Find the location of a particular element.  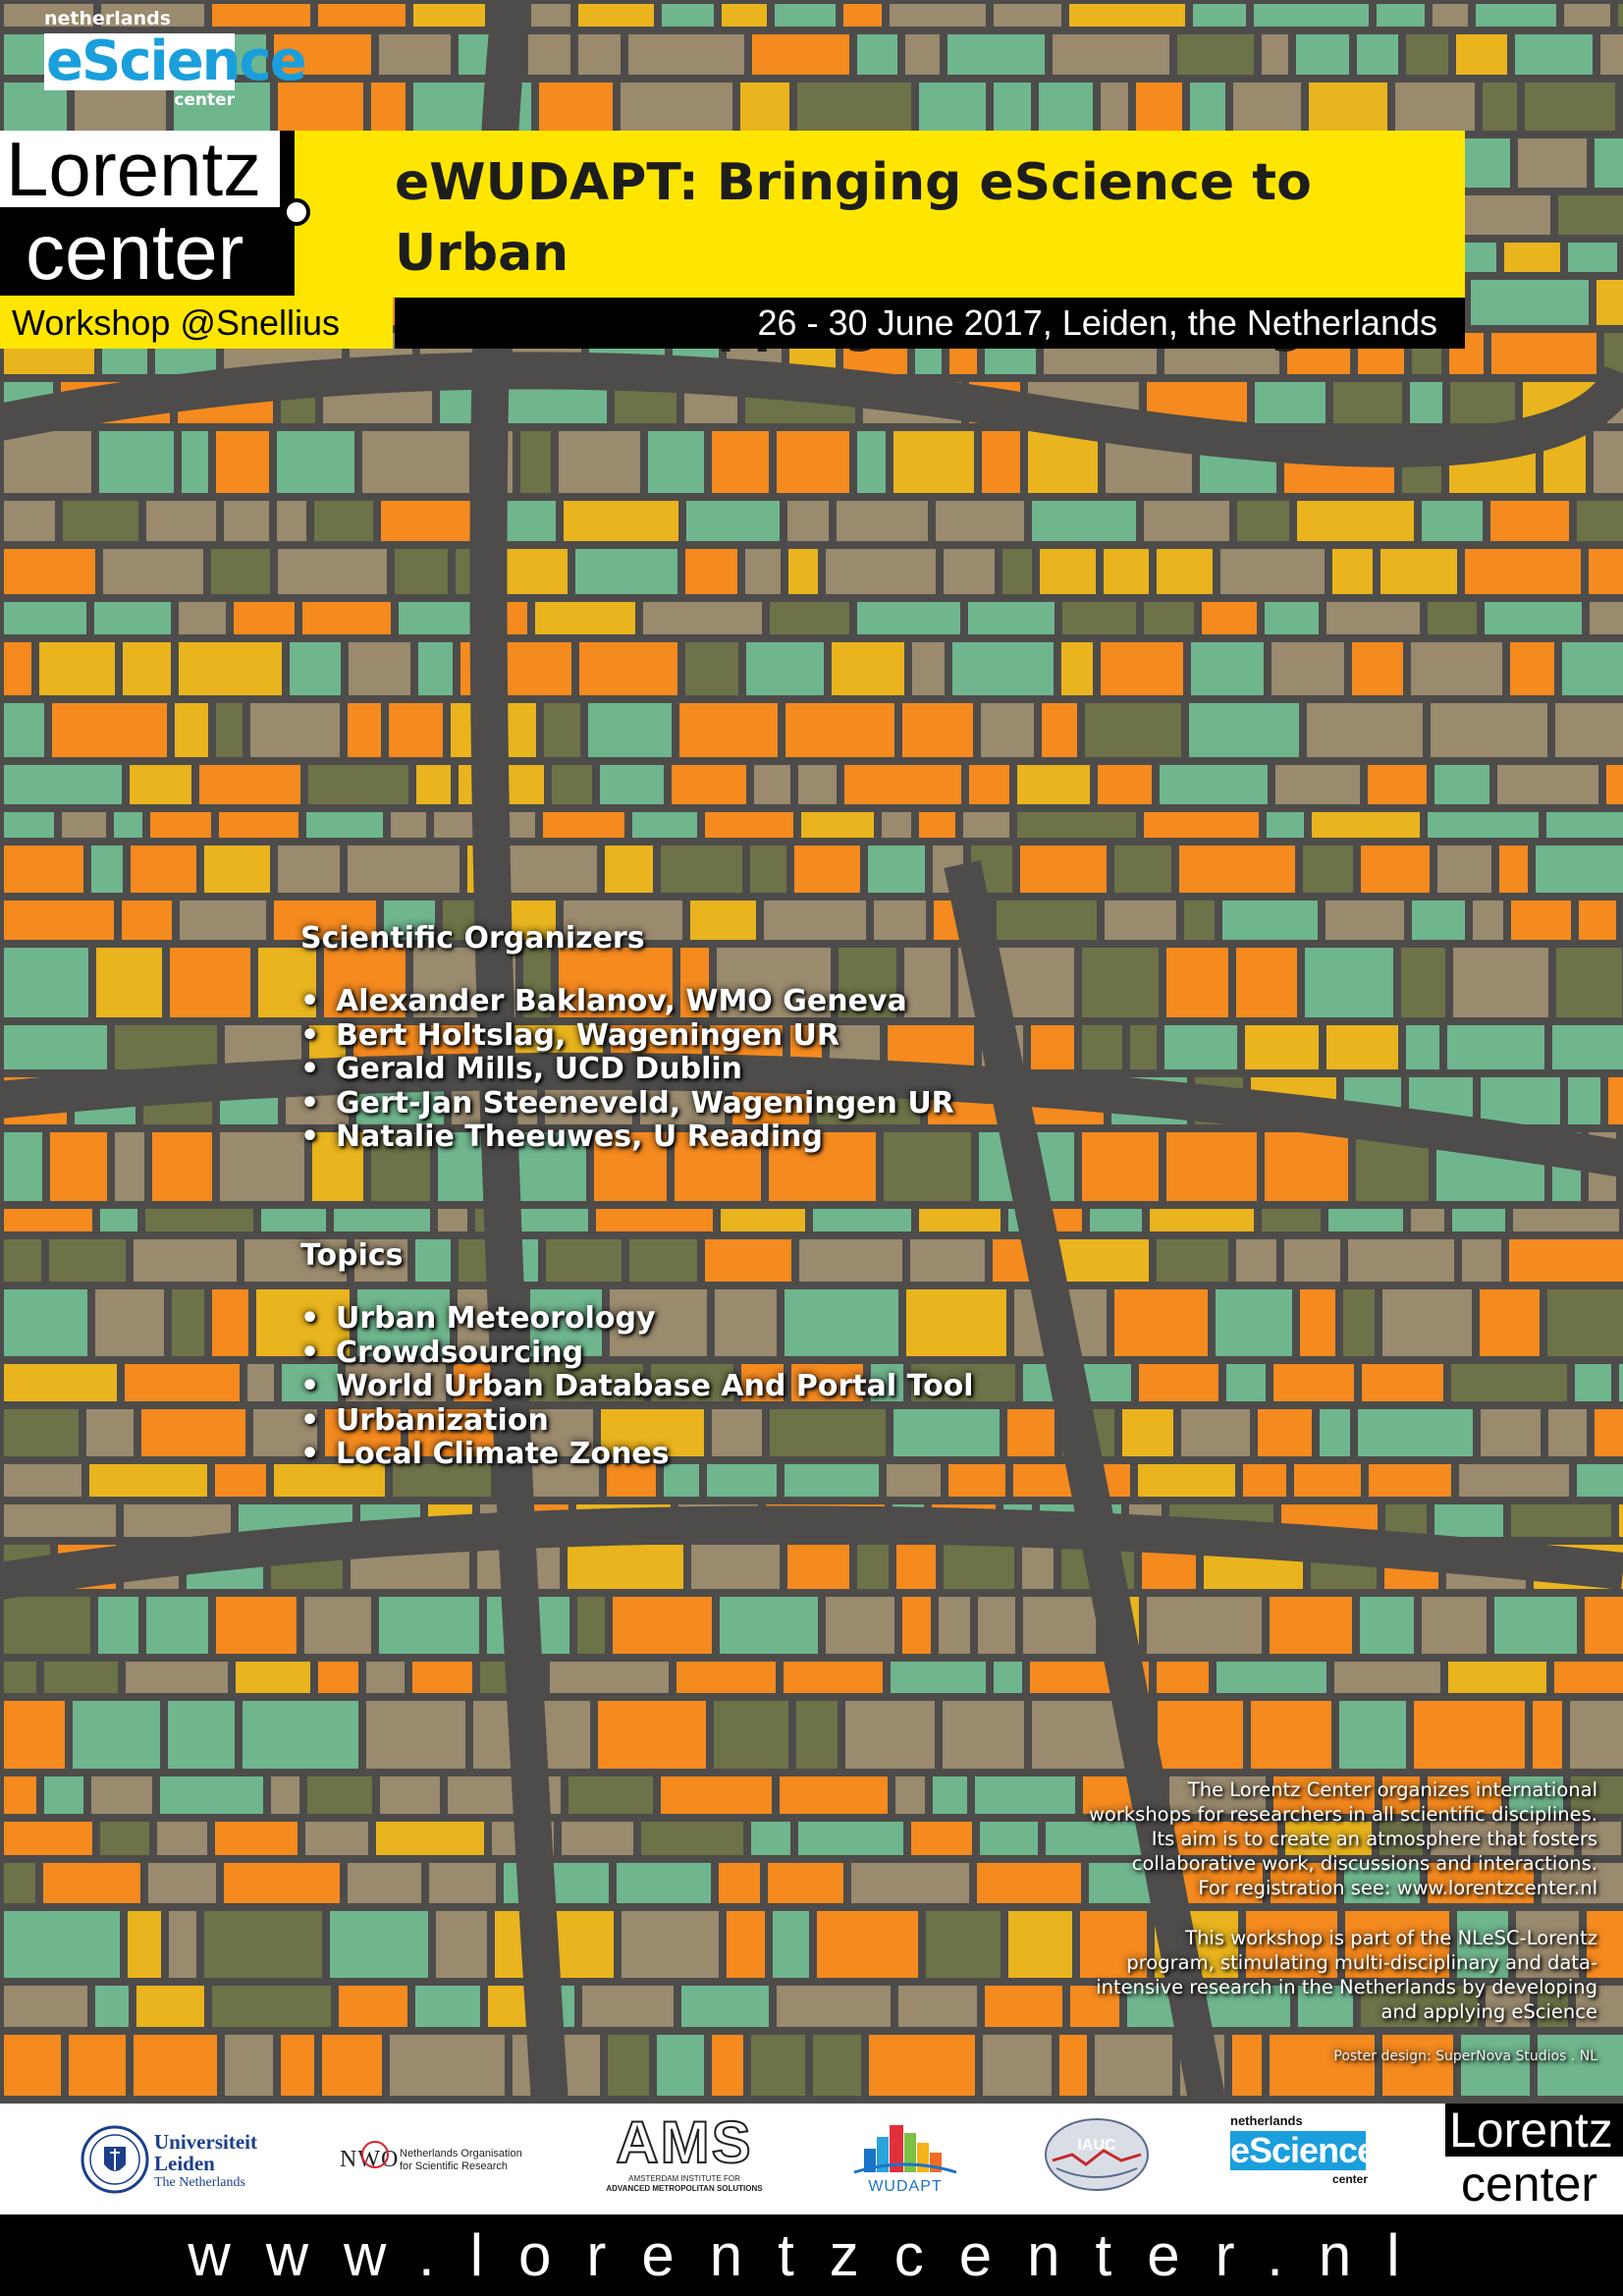

lorentz-footer-line1: Lorentz is located at coordinates (1534, 2130).